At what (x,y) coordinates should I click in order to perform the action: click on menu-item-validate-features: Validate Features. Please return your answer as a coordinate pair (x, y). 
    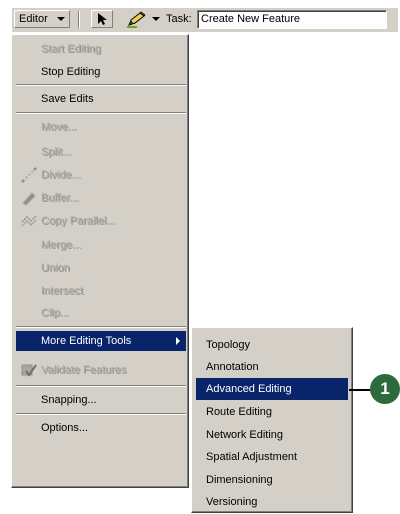
    Looking at the image, I should click on (101, 370).